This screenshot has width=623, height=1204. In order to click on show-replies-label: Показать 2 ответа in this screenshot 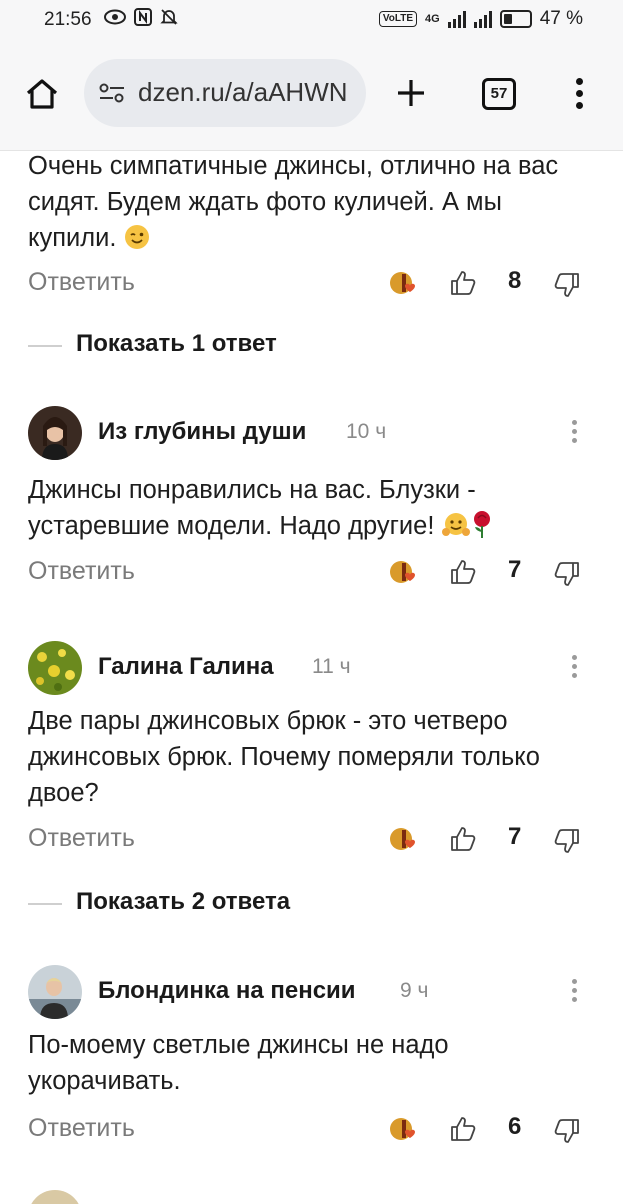, I will do `click(183, 901)`.